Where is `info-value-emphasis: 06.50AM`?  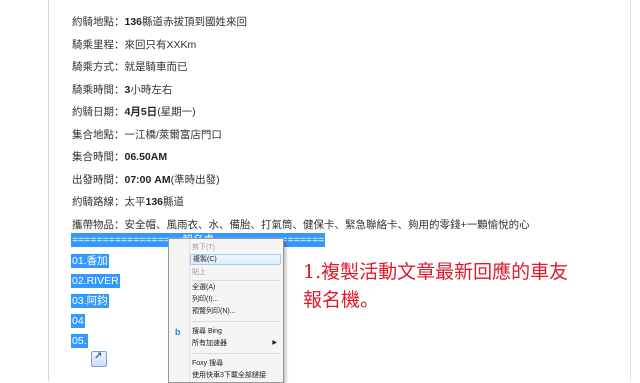
info-value-emphasis: 06.50AM is located at coordinates (146, 157).